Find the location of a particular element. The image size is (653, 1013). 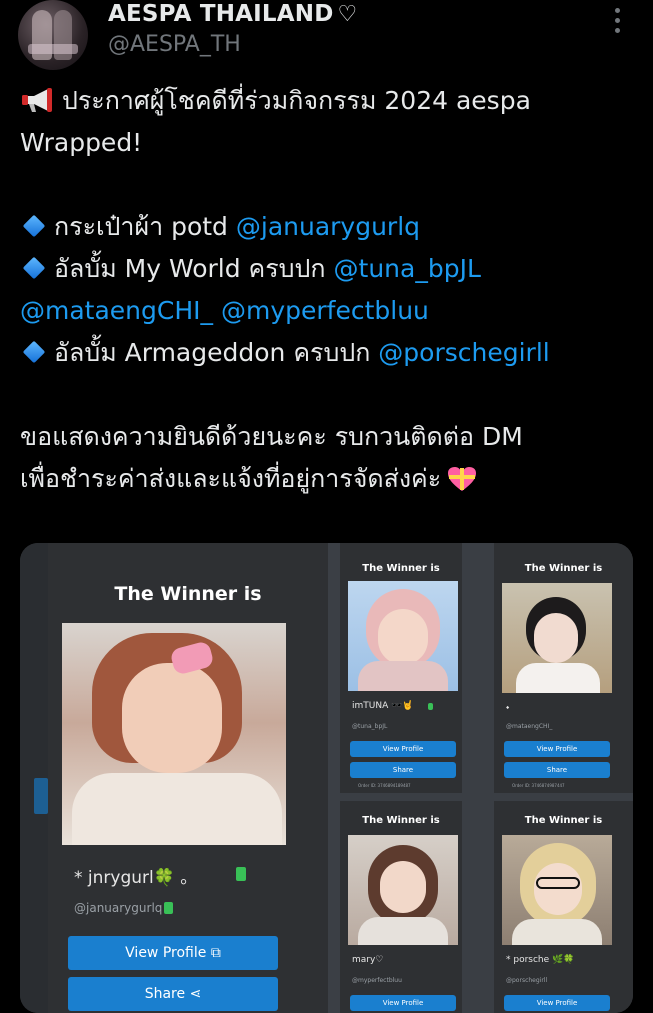

mention-link: @myperfectbluu is located at coordinates (325, 310).